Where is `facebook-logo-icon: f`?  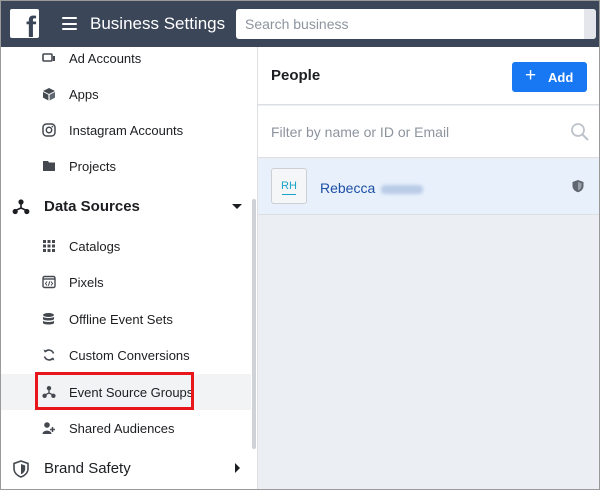
facebook-logo-icon: f is located at coordinates (24, 23).